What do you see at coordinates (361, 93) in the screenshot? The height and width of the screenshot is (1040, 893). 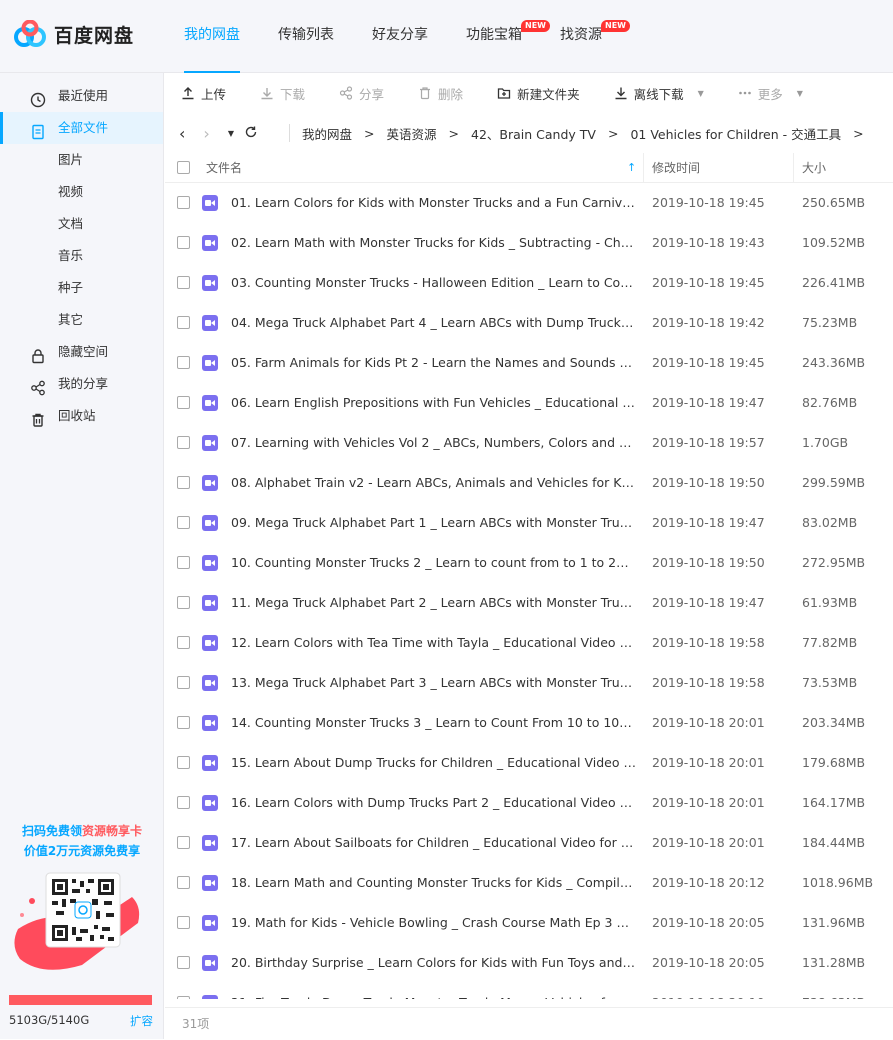 I see `share-button: 分享` at bounding box center [361, 93].